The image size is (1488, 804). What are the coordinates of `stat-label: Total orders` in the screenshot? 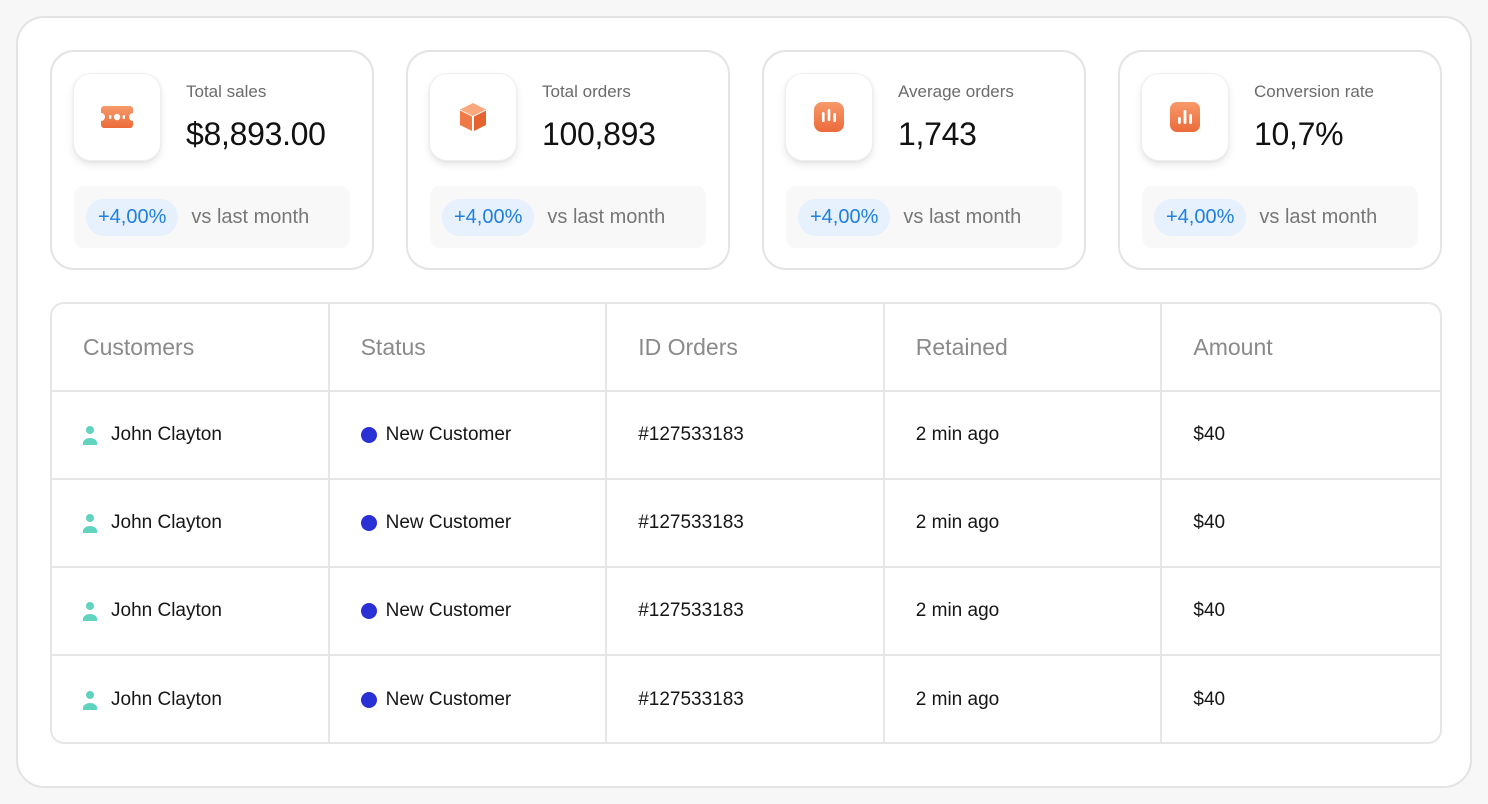 It's located at (586, 91).